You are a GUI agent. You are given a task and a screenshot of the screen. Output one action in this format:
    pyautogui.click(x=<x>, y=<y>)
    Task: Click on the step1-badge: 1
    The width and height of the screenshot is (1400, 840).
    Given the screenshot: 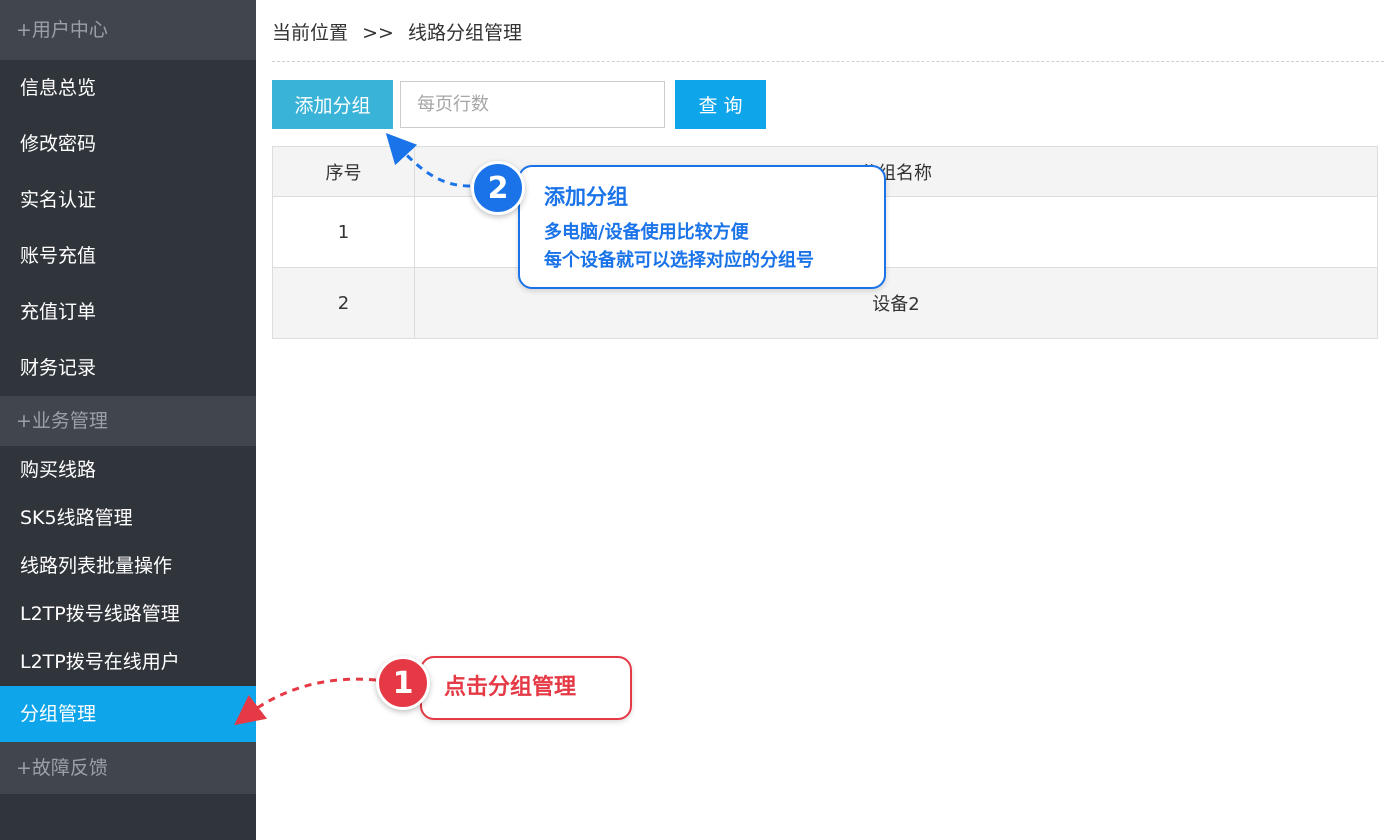 What is the action you would take?
    pyautogui.click(x=403, y=683)
    